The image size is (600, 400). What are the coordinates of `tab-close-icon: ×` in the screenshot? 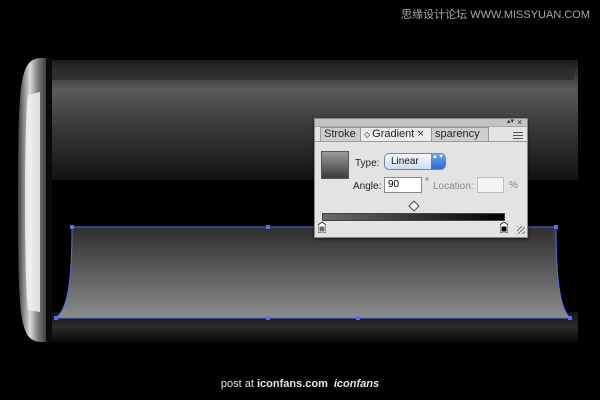 It's located at (420, 134).